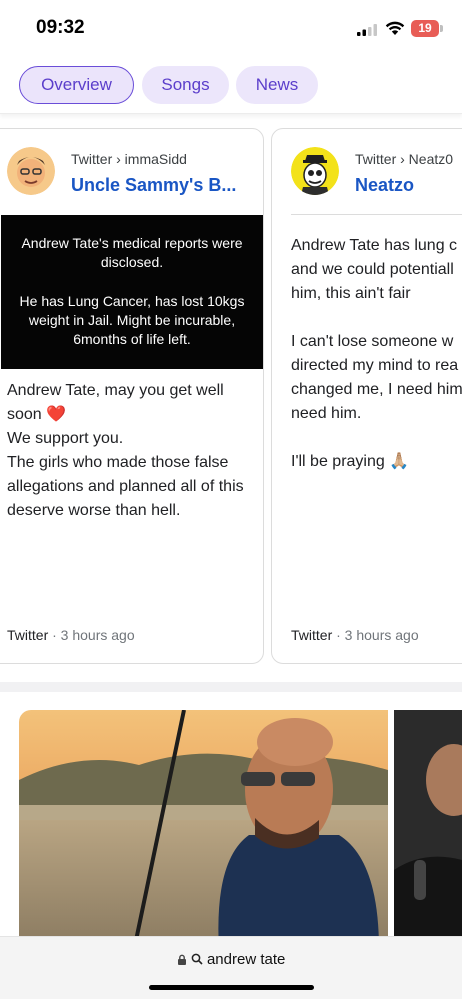 Image resolution: width=462 pixels, height=999 pixels. Describe the element at coordinates (231, 29) in the screenshot. I see `status-bar: 09:32 19` at that location.